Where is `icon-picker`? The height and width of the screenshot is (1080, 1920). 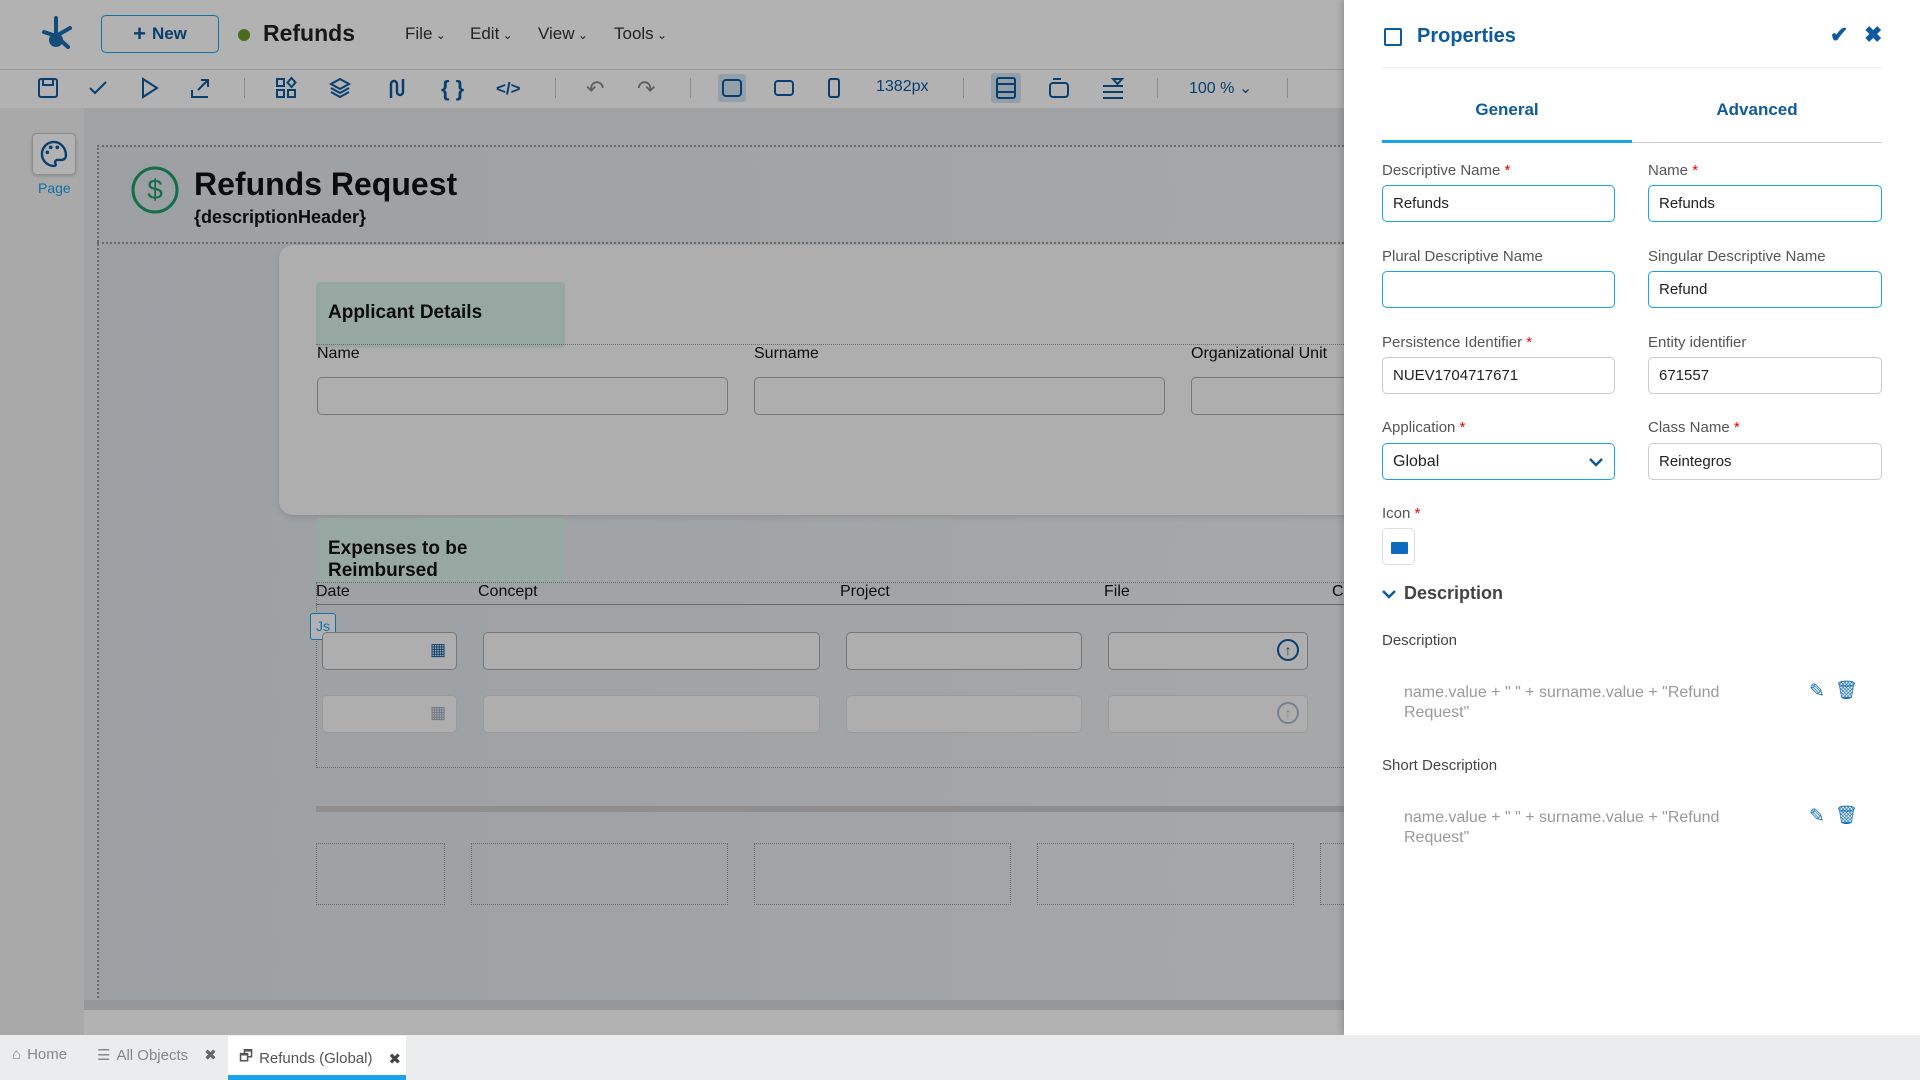
icon-picker is located at coordinates (1398, 546).